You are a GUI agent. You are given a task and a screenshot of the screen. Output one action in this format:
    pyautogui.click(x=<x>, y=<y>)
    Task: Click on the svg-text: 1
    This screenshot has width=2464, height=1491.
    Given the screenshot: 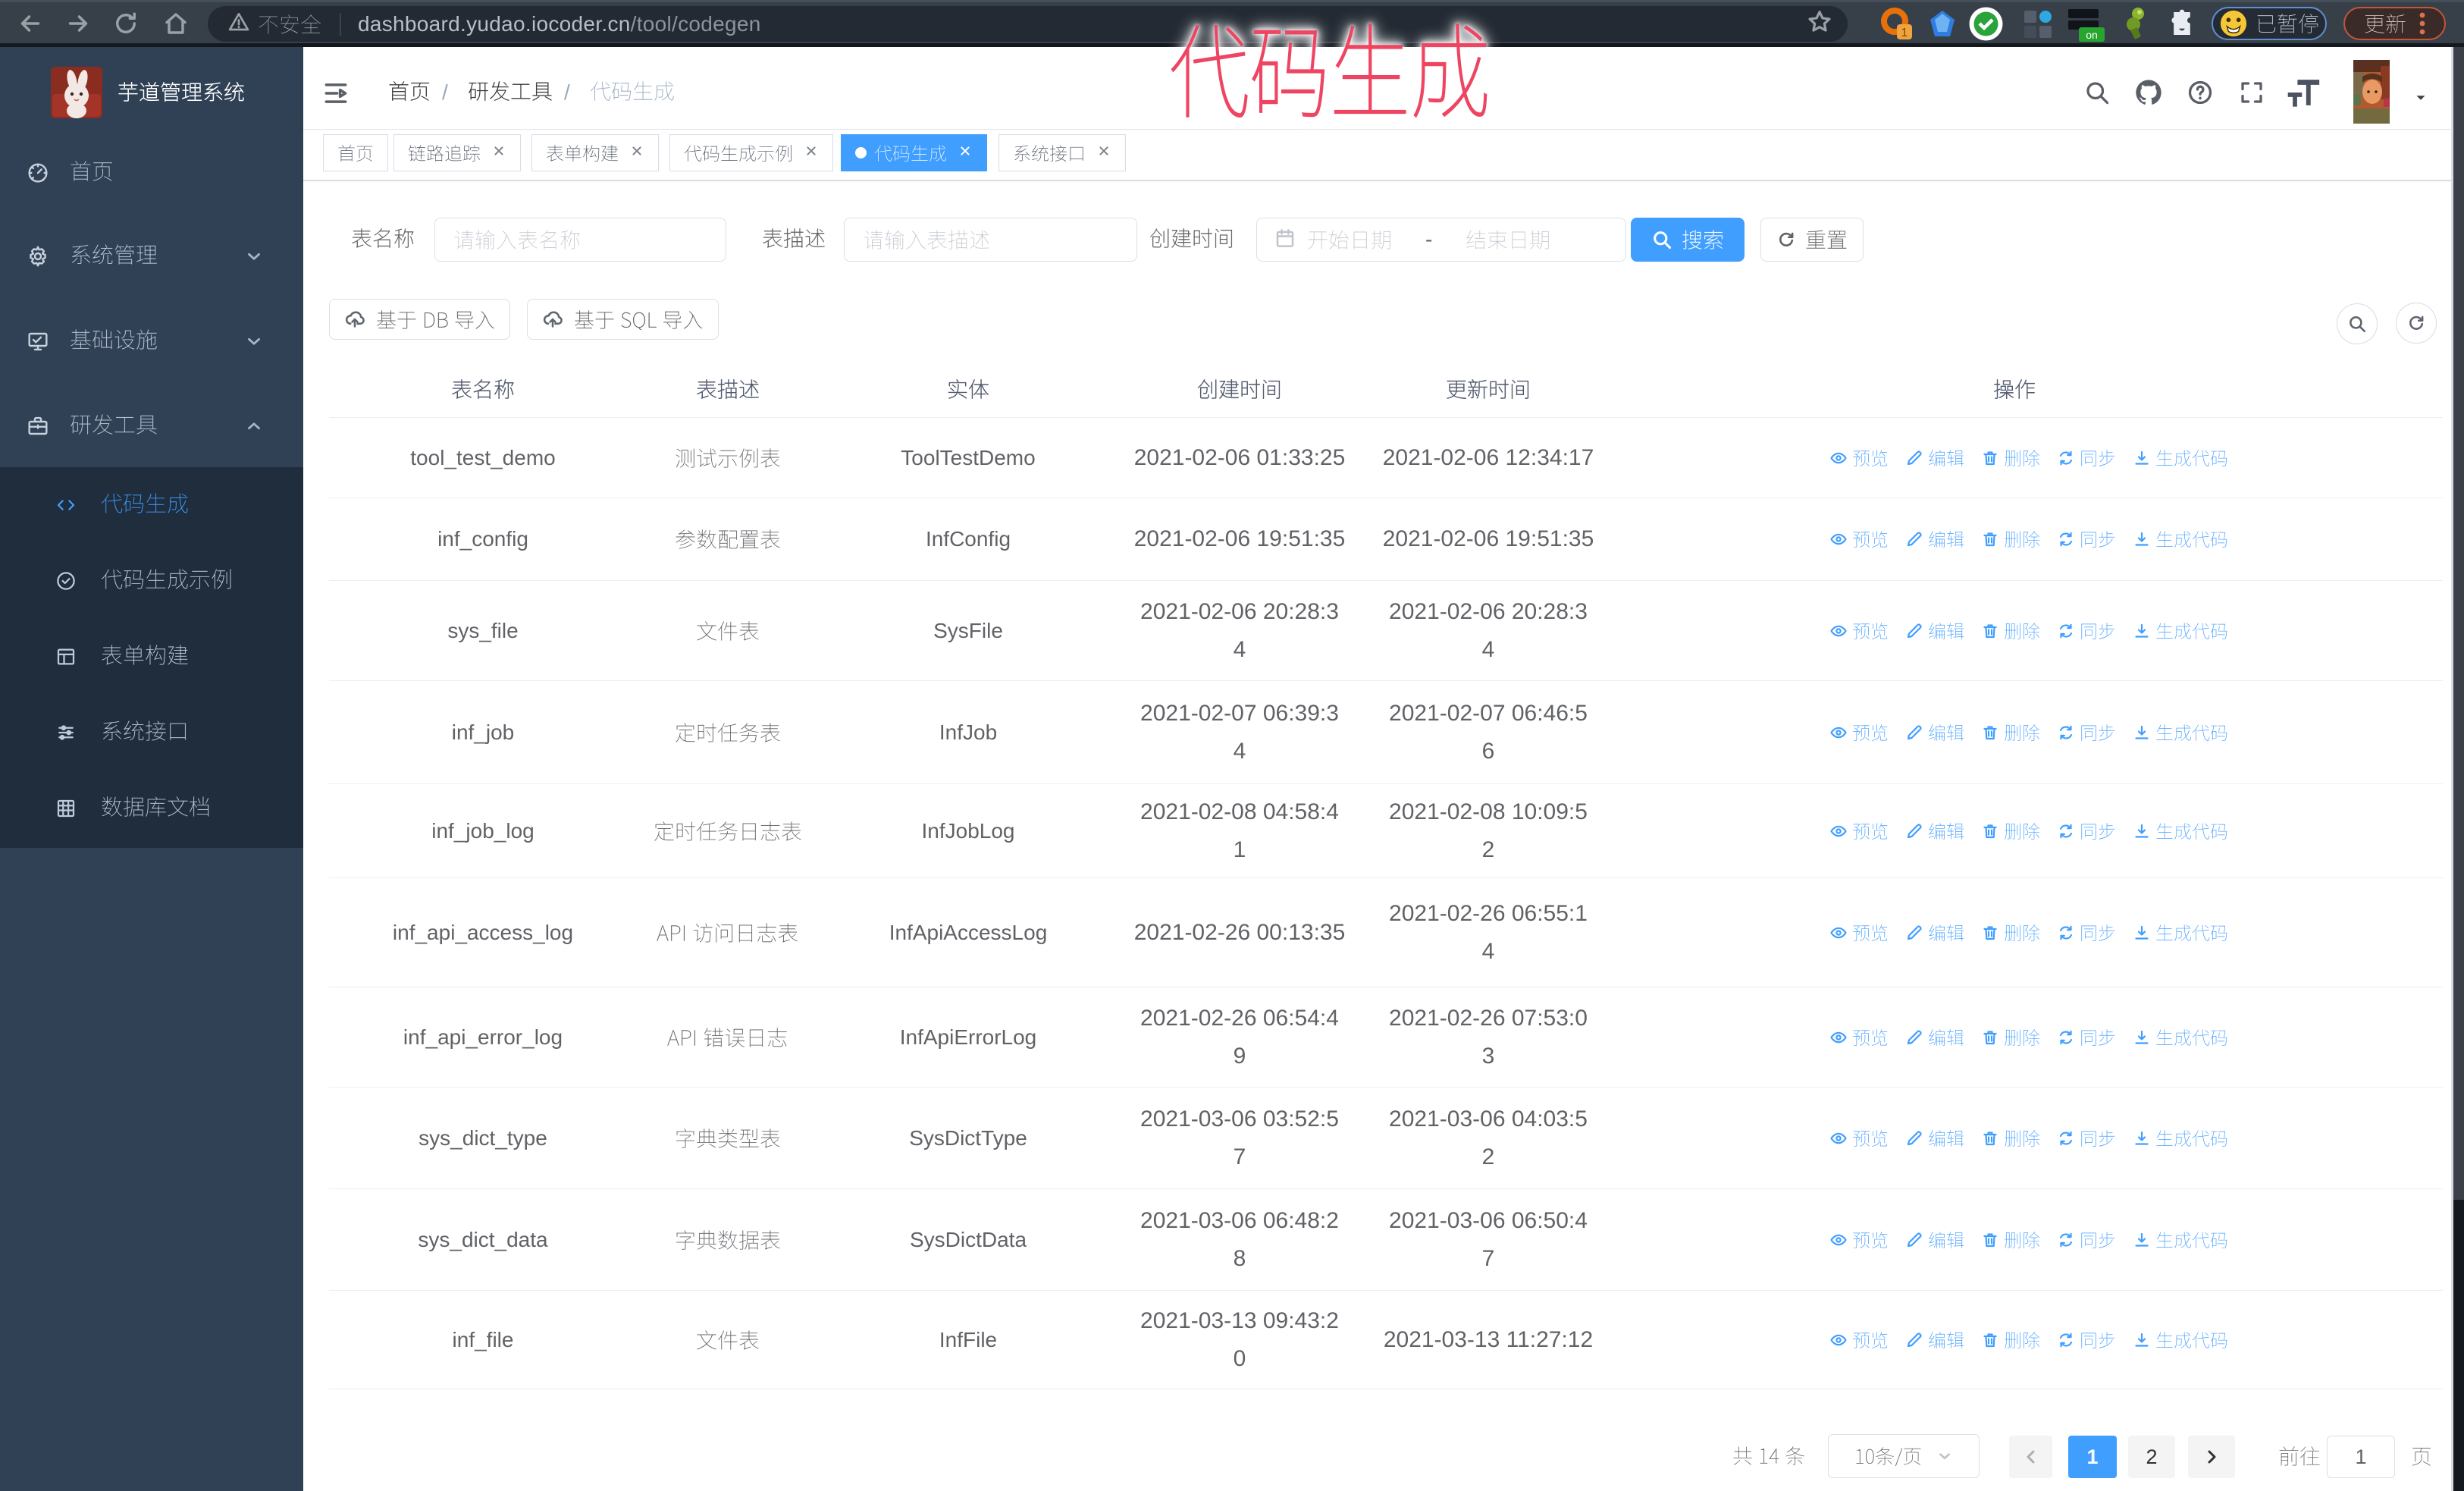 What is the action you would take?
    pyautogui.click(x=1905, y=33)
    